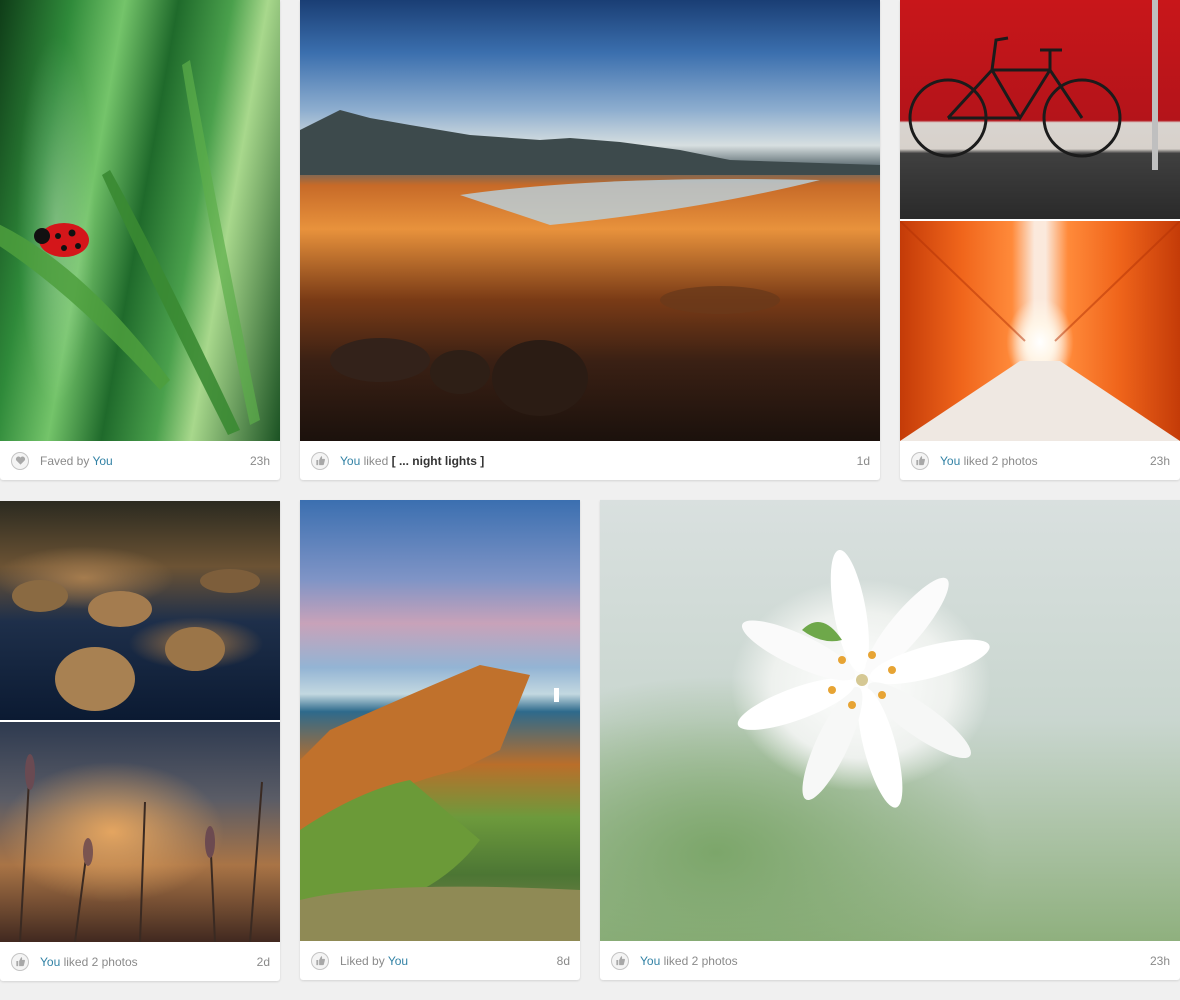 The width and height of the screenshot is (1180, 1000). What do you see at coordinates (598, 461) in the screenshot?
I see `activity-text: You liked [ ... night lights ]` at bounding box center [598, 461].